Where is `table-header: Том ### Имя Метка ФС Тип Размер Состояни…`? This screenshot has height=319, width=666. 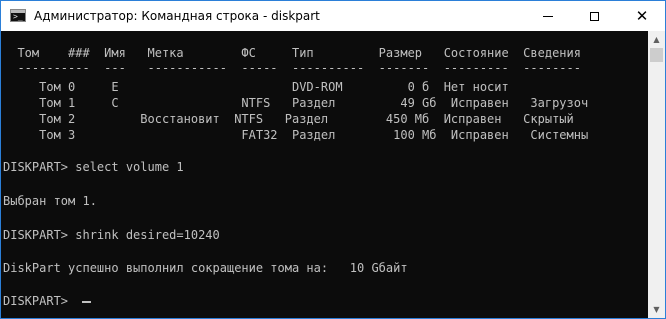
table-header: Том ### Имя Метка ФС Тип Размер Состояни… is located at coordinates (292, 53).